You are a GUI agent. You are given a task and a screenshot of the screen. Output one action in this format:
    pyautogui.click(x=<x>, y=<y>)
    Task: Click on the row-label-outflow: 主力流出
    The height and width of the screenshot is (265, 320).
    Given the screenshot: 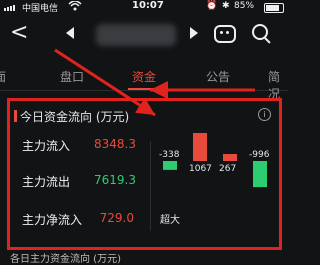 What is the action you would take?
    pyautogui.click(x=46, y=182)
    